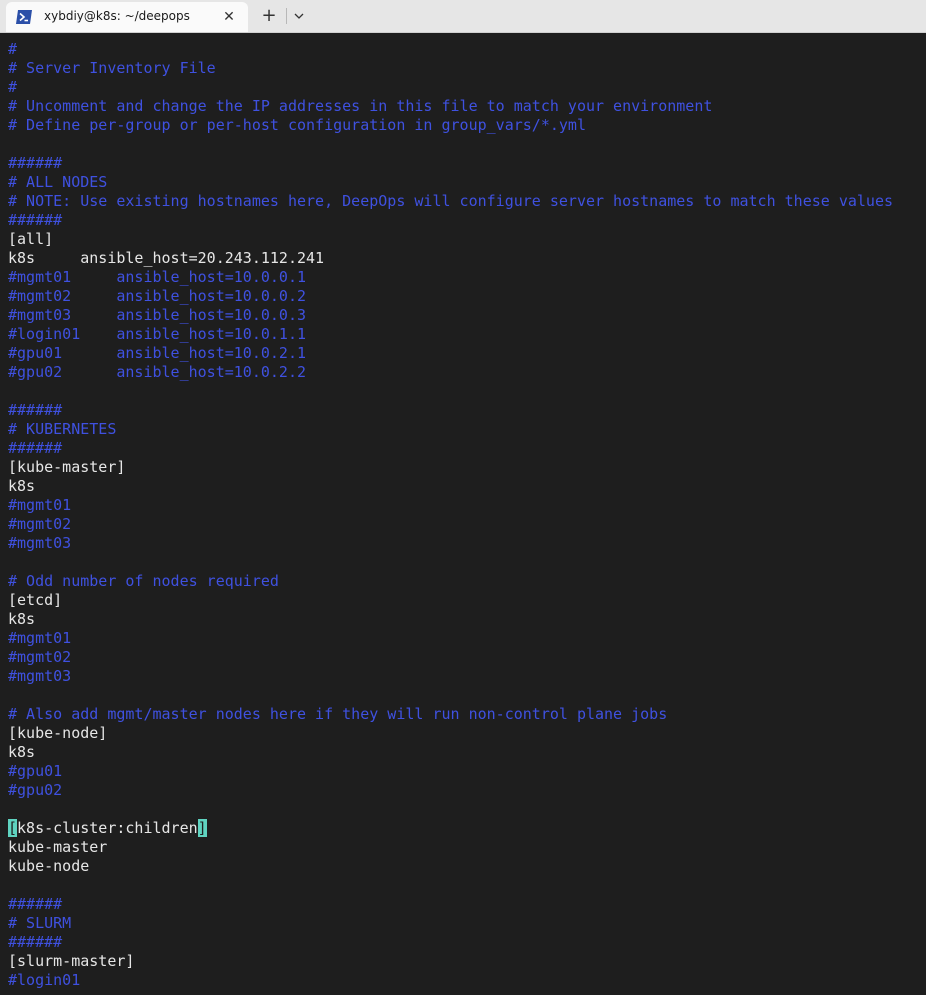 The width and height of the screenshot is (926, 995). I want to click on close-icon: ✕, so click(229, 17).